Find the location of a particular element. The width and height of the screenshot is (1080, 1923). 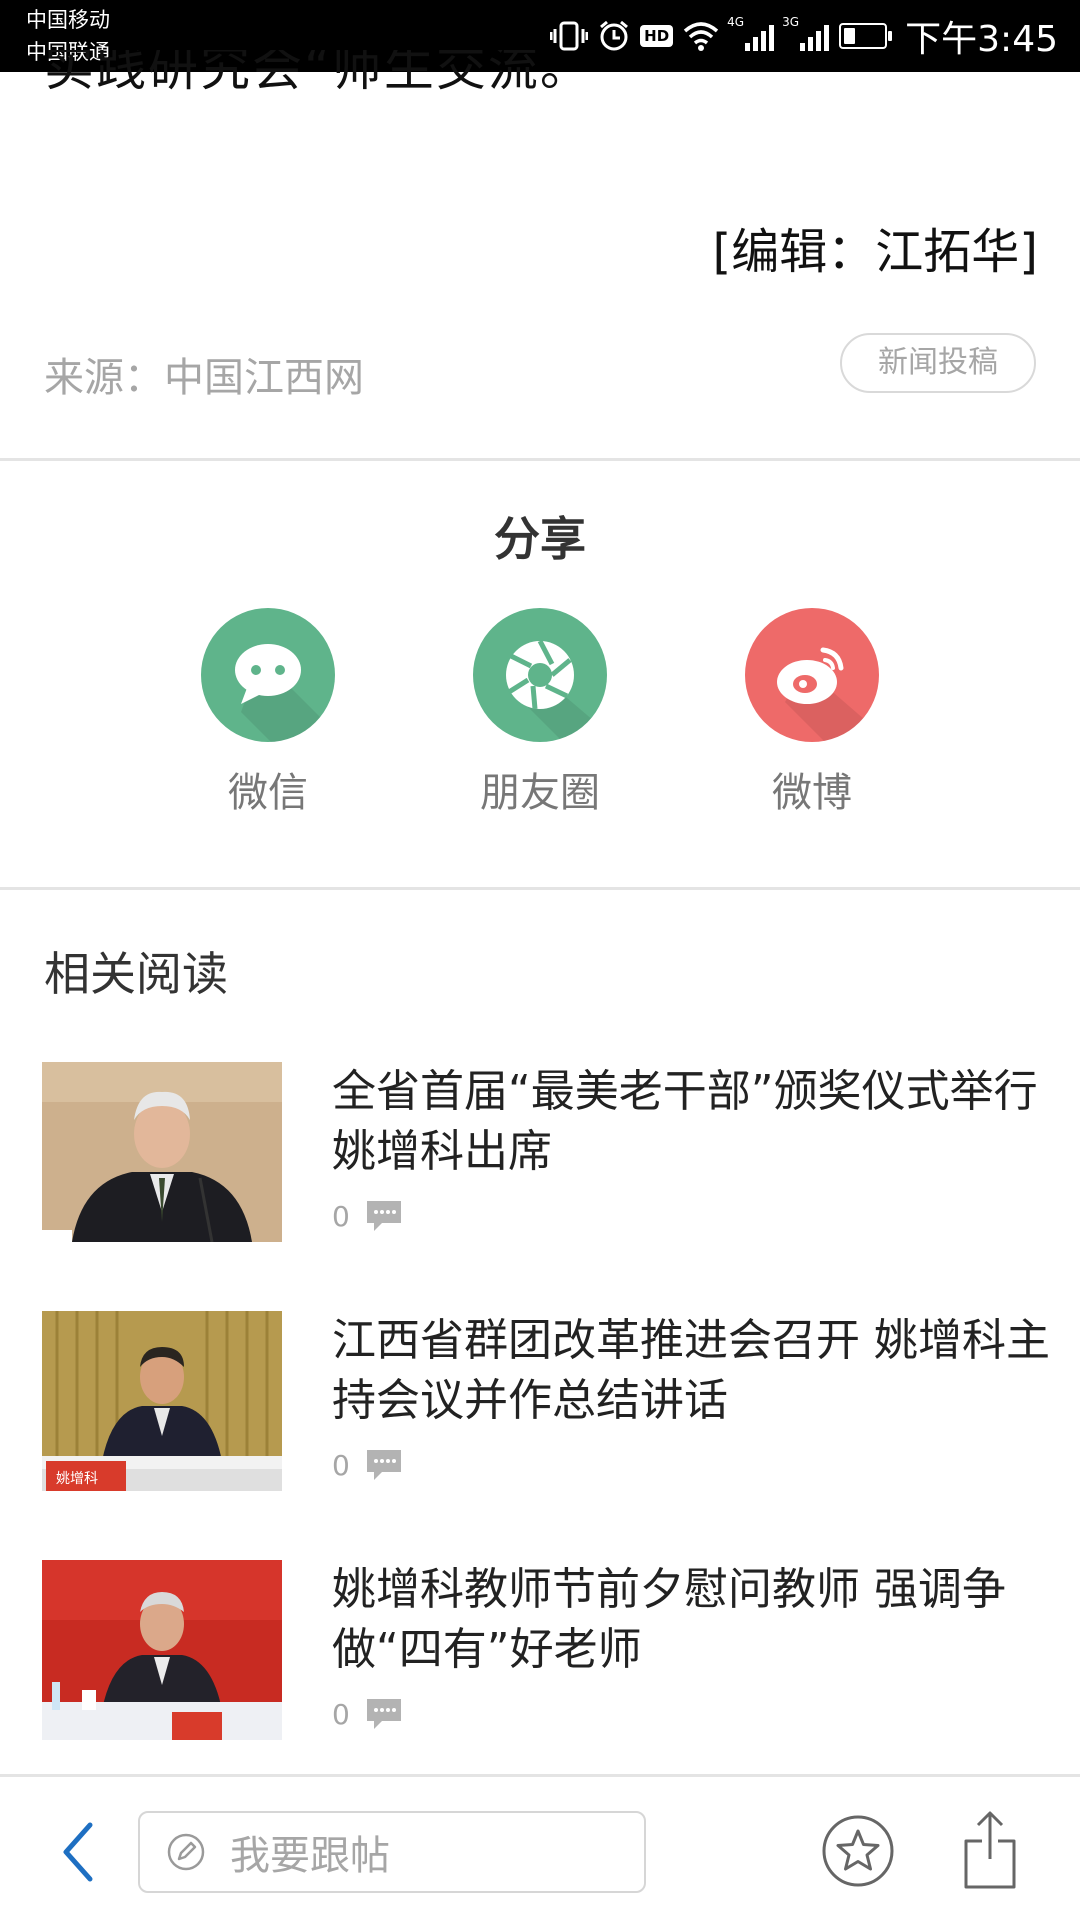

back-arrow-icon is located at coordinates (79, 1852).